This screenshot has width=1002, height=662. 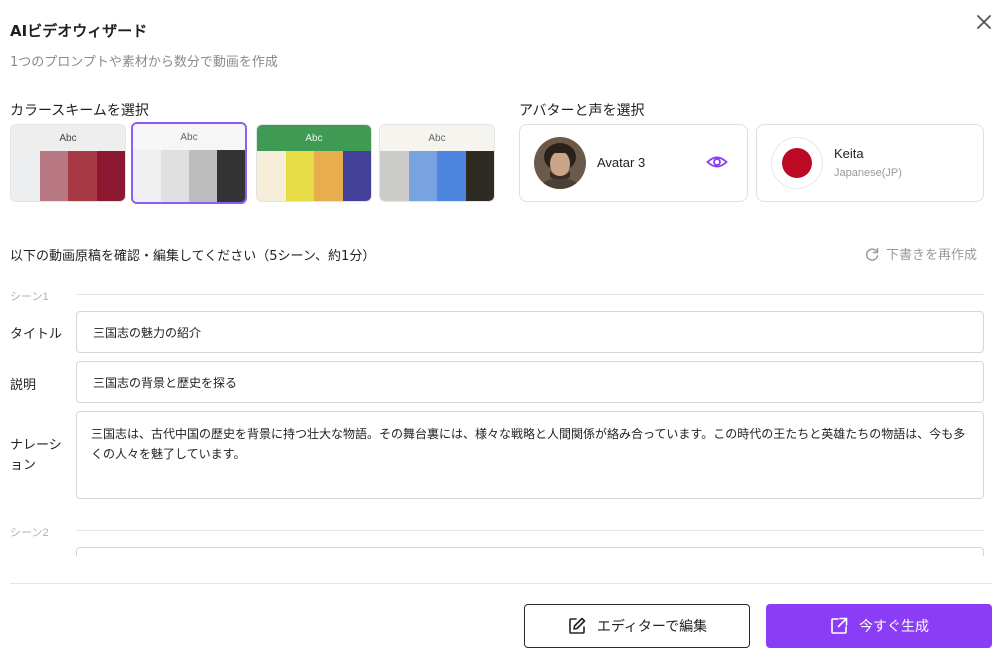 What do you see at coordinates (29, 297) in the screenshot?
I see `scene-label: シーン1` at bounding box center [29, 297].